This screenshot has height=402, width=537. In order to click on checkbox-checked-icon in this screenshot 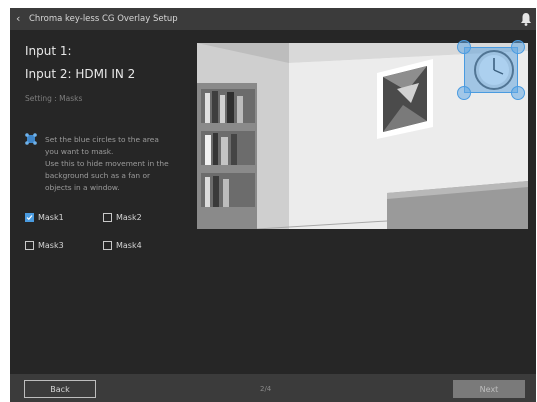, I will do `click(29, 217)`.